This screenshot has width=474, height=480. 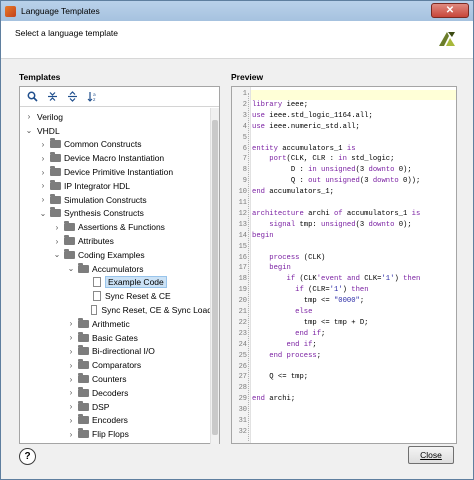 What do you see at coordinates (116, 434) in the screenshot?
I see `tree-item: › Flip Flops` at bounding box center [116, 434].